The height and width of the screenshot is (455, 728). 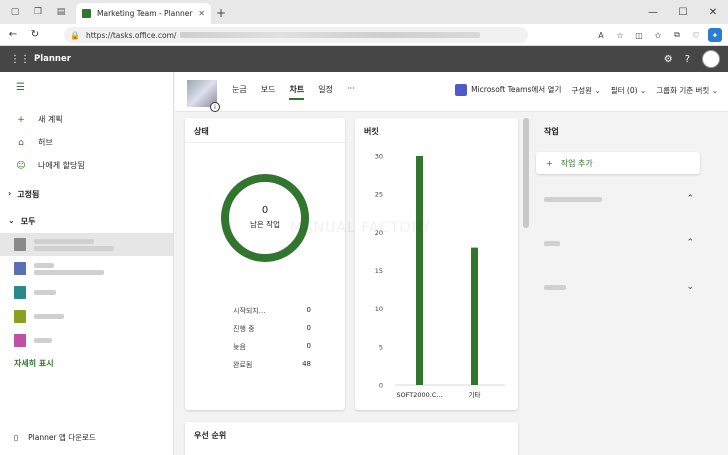 What do you see at coordinates (201, 131) in the screenshot?
I see `status-card-title: 상태` at bounding box center [201, 131].